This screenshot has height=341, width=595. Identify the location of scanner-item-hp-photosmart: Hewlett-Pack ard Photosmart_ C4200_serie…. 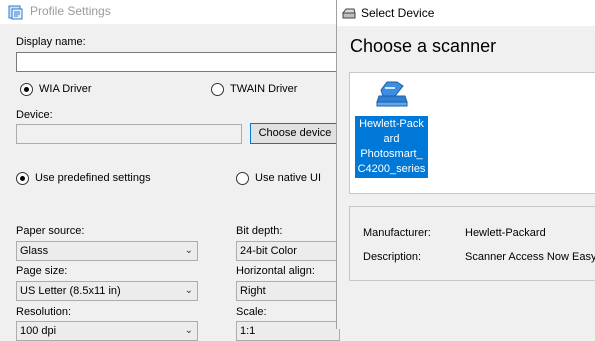
(391, 128).